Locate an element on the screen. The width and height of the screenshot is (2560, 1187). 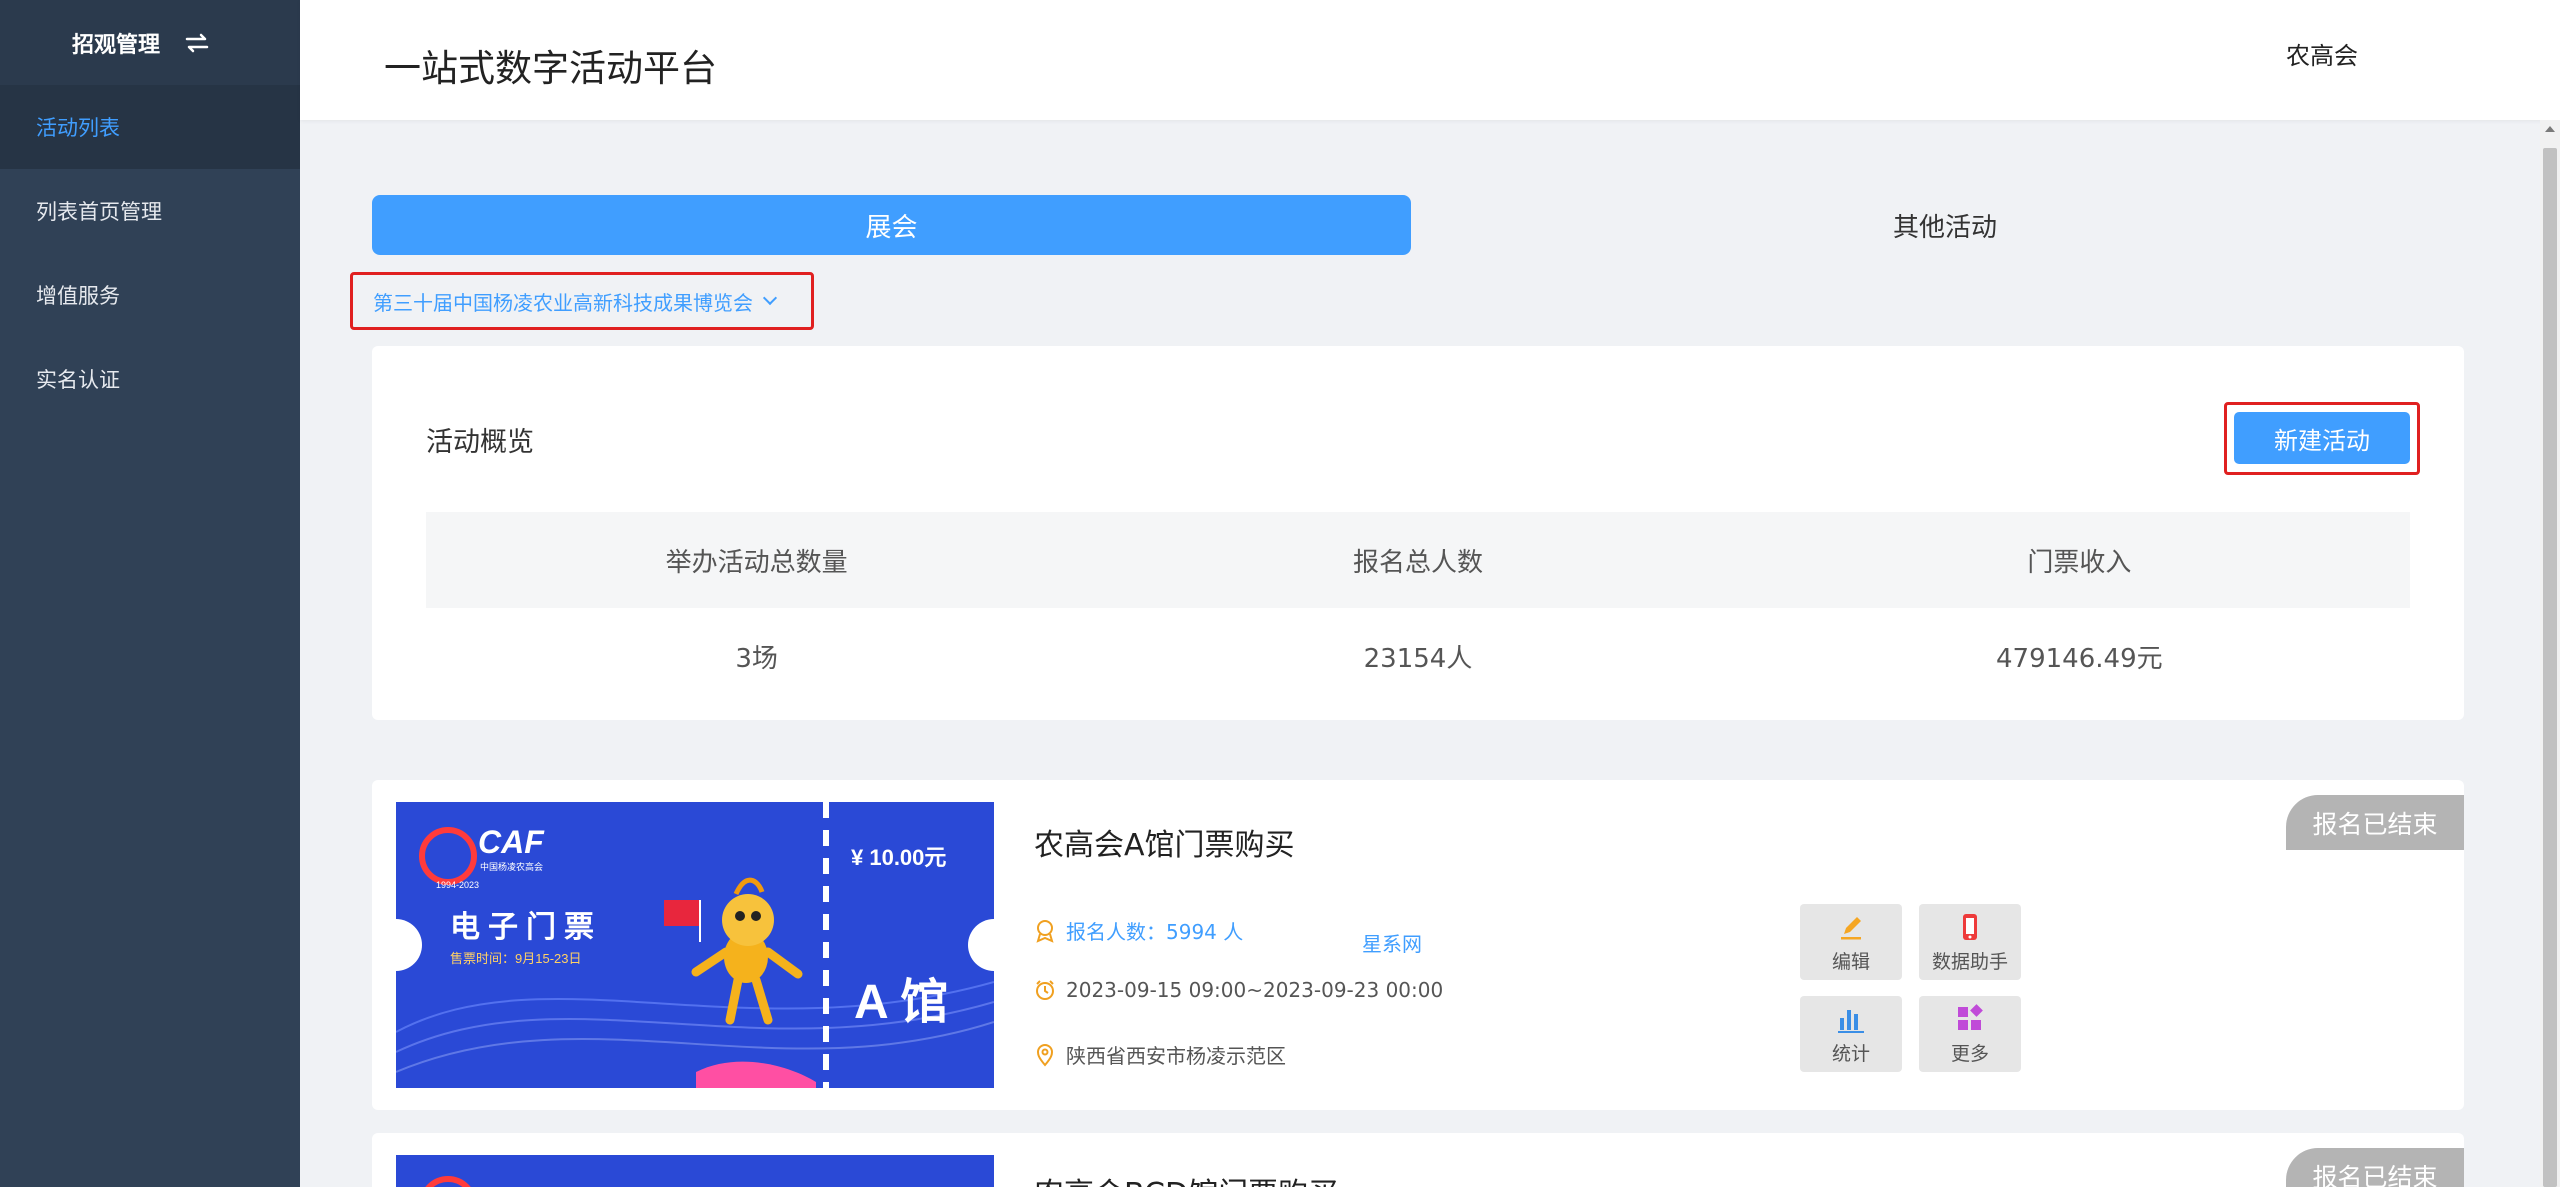
stats-header-total: 举办活动总数量 is located at coordinates (756, 562).